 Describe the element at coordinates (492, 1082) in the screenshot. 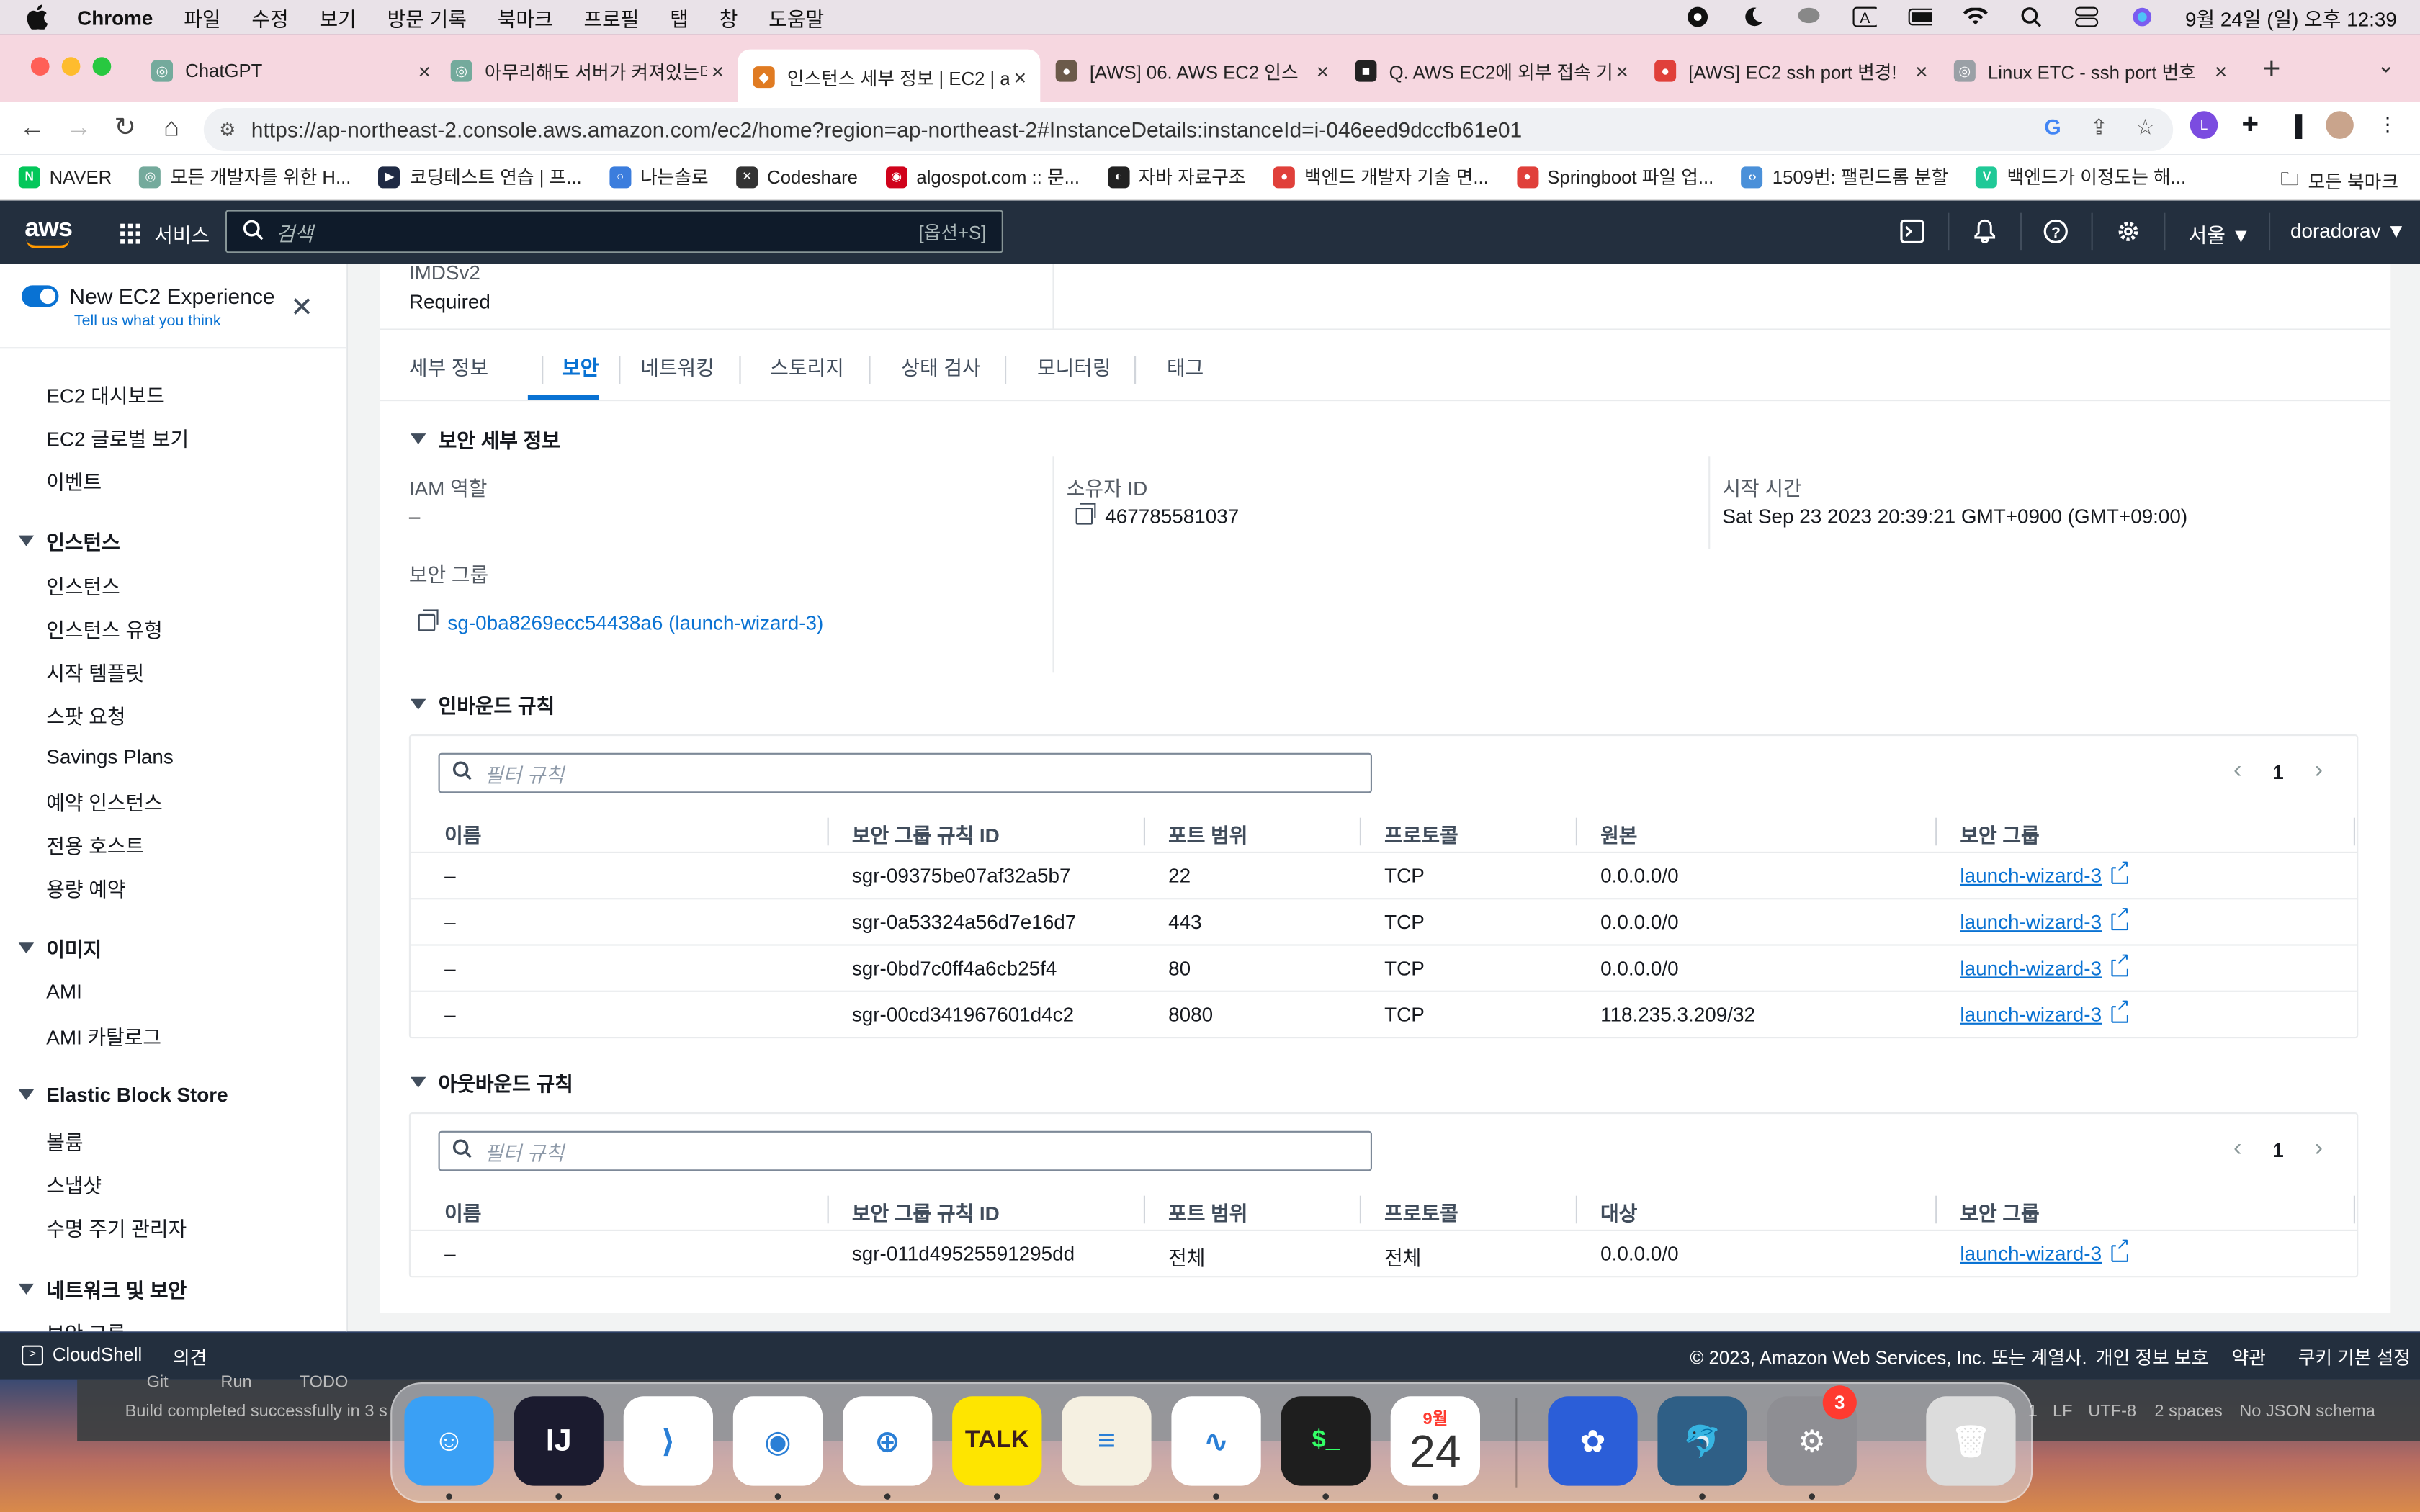

I see `outbound-rules-header: 아웃바운드 규칙` at that location.